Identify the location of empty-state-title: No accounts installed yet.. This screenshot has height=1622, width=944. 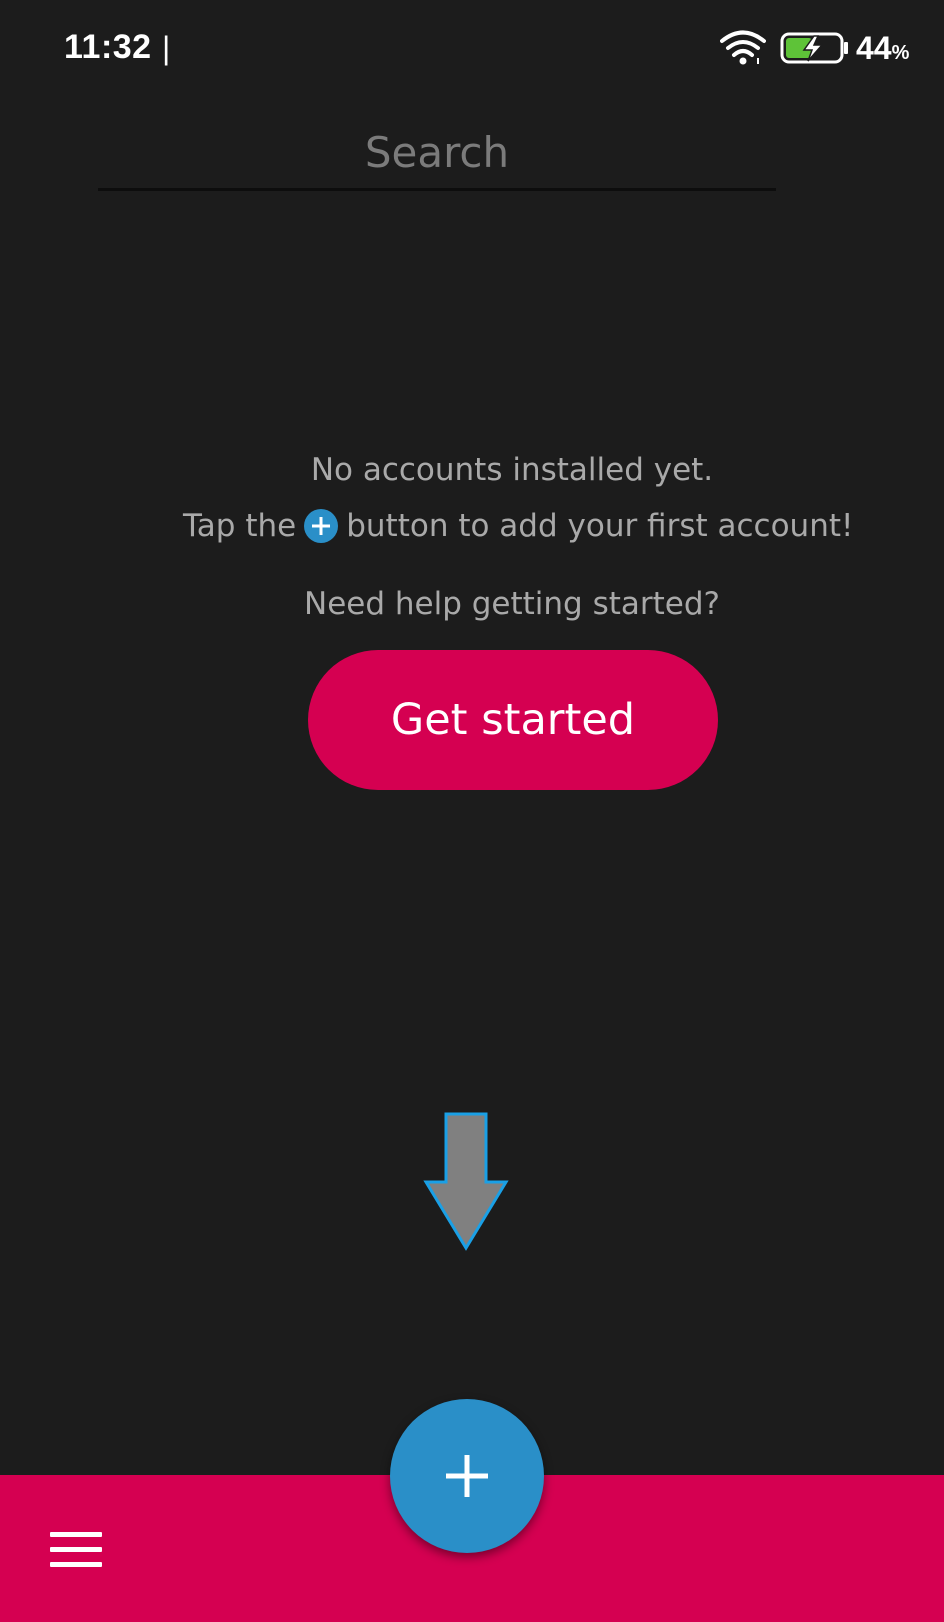
(512, 470).